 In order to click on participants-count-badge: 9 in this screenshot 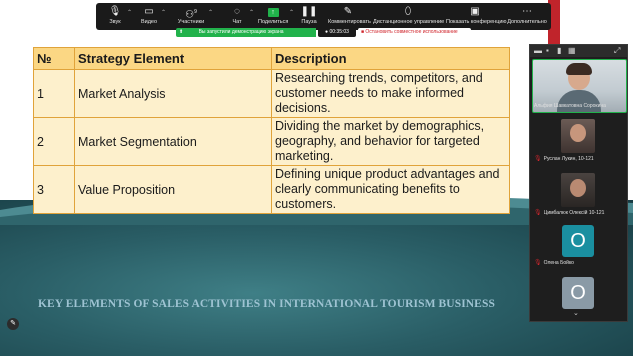, I will do `click(195, 12)`.